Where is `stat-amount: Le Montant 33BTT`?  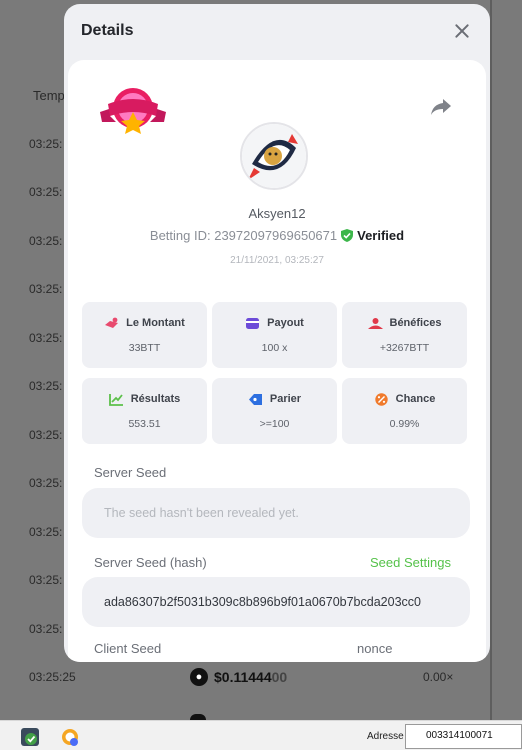
stat-amount: Le Montant 33BTT is located at coordinates (144, 335).